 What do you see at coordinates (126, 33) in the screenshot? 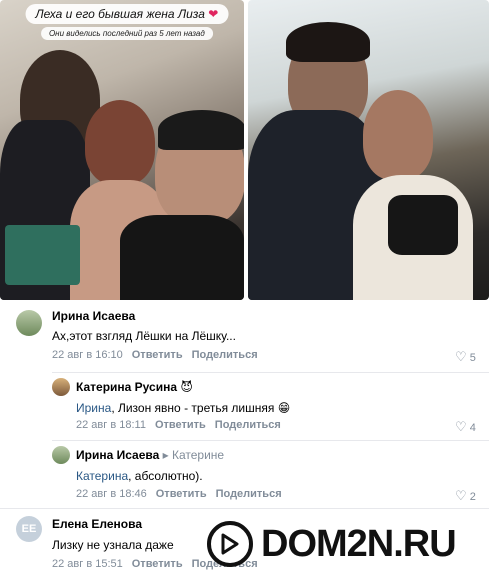
I see `photo-subtitle: Они виделись последний раз 5 лет назад` at bounding box center [126, 33].